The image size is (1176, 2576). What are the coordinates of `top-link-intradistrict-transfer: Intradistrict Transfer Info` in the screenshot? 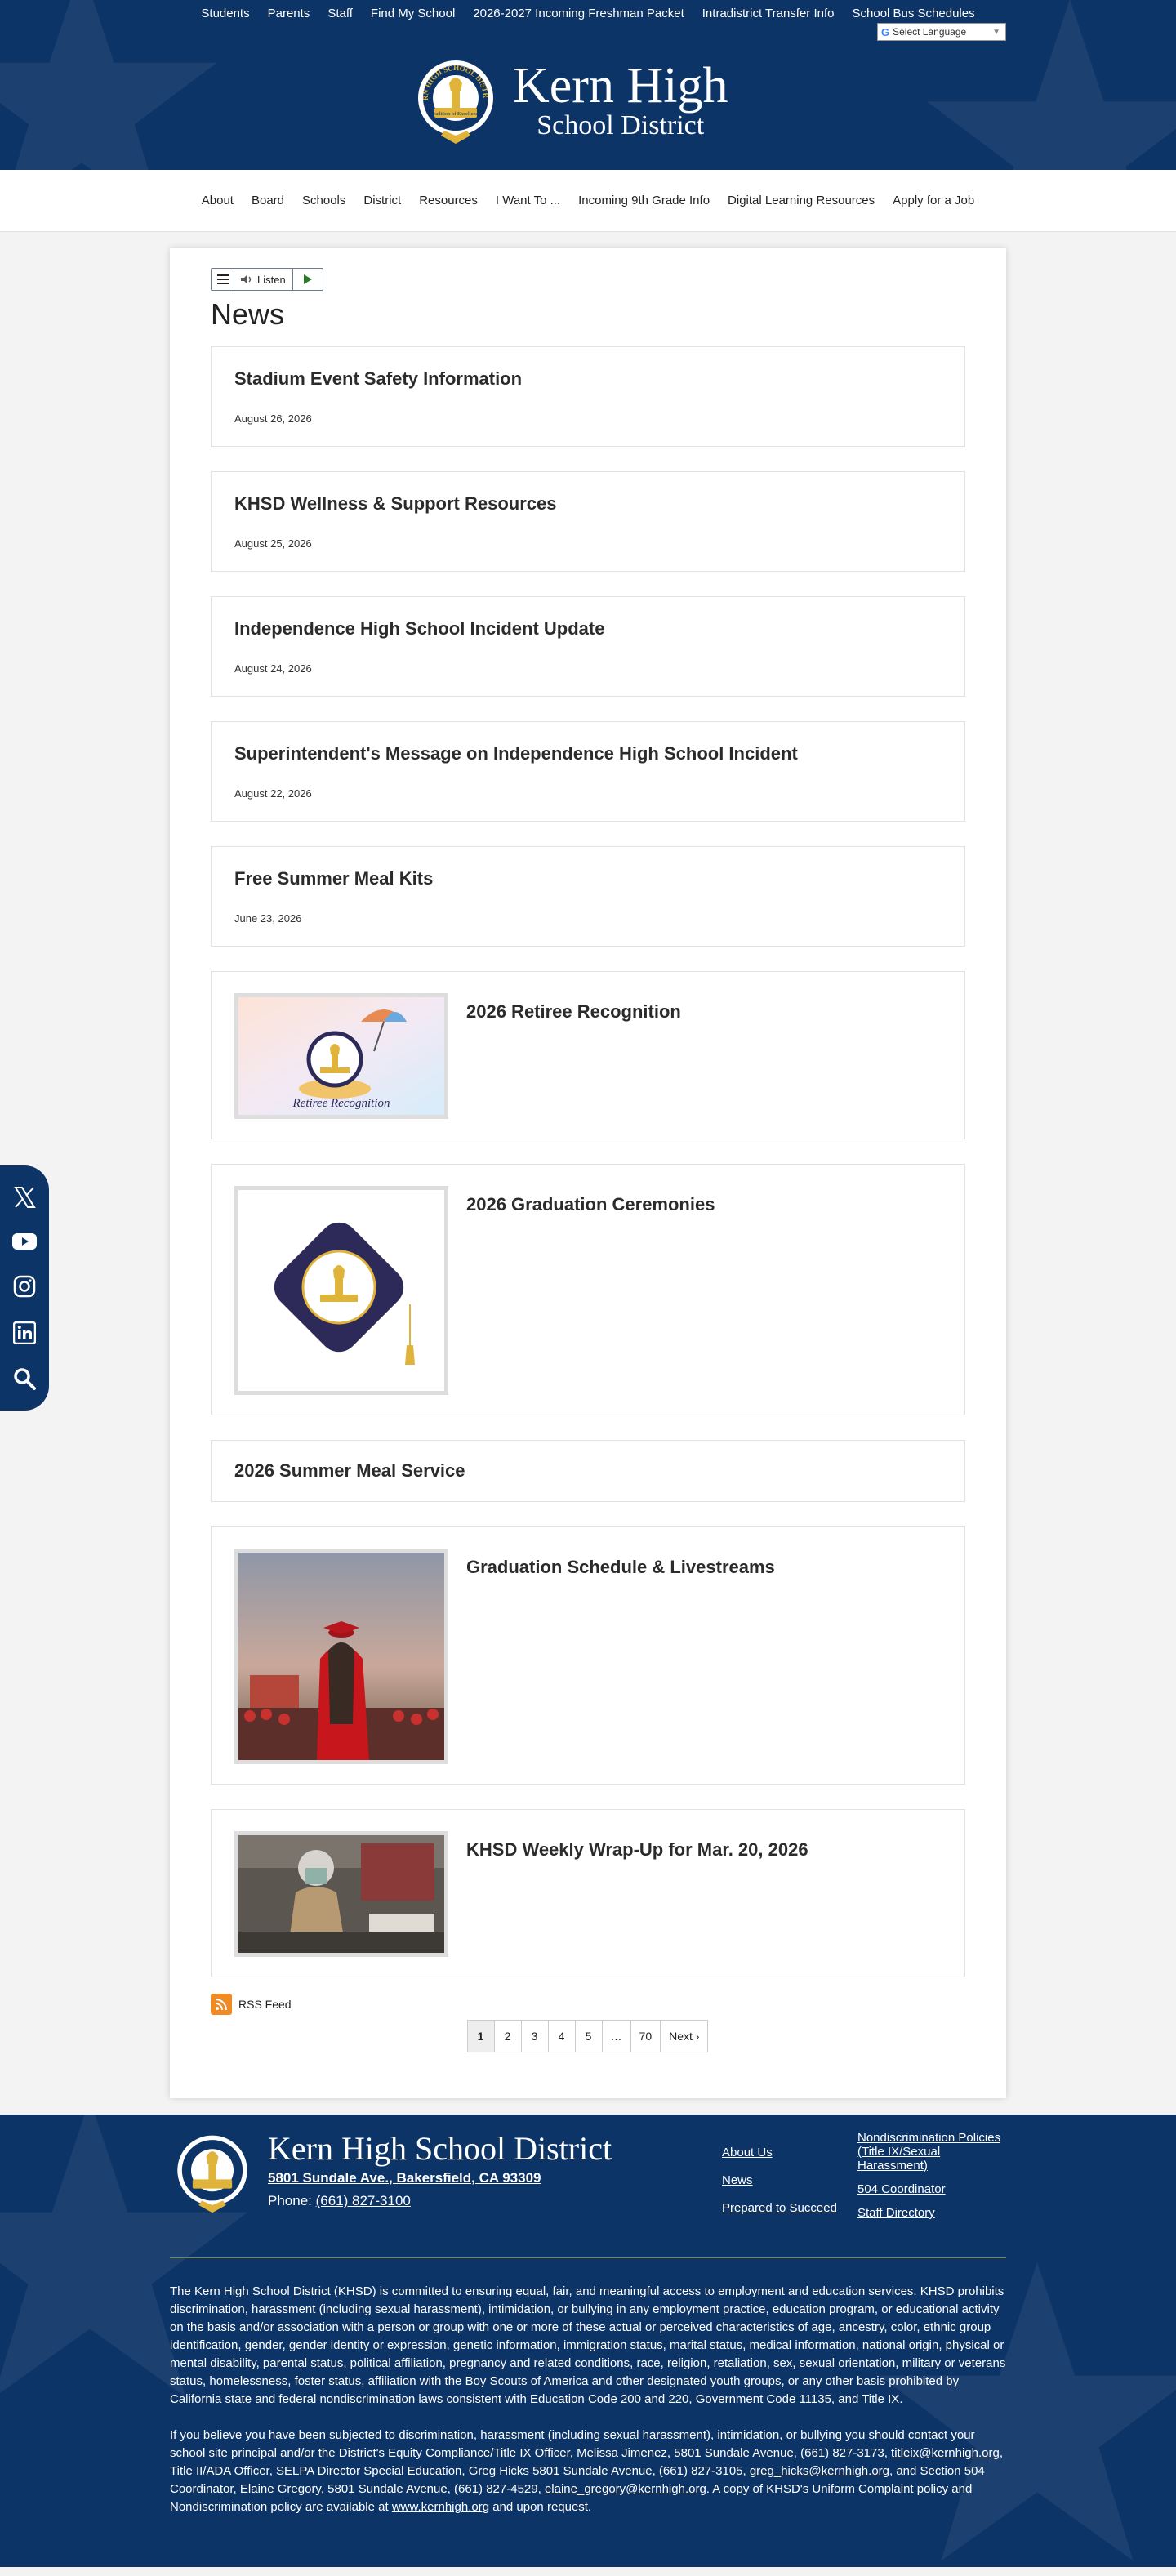 It's located at (768, 13).